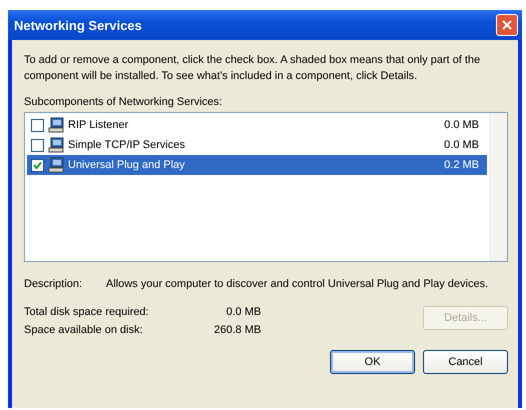 The height and width of the screenshot is (410, 526). I want to click on close-icon, so click(507, 25).